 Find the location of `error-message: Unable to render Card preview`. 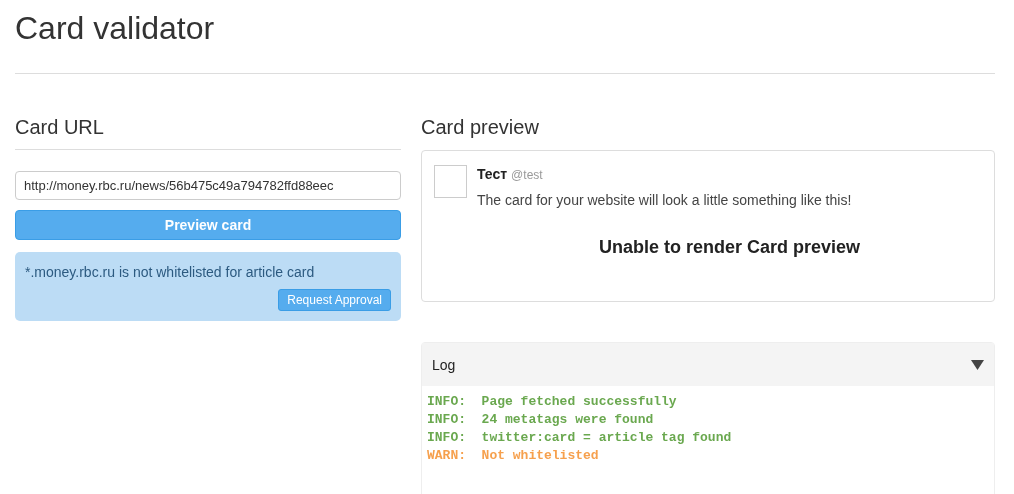

error-message: Unable to render Card preview is located at coordinates (729, 247).